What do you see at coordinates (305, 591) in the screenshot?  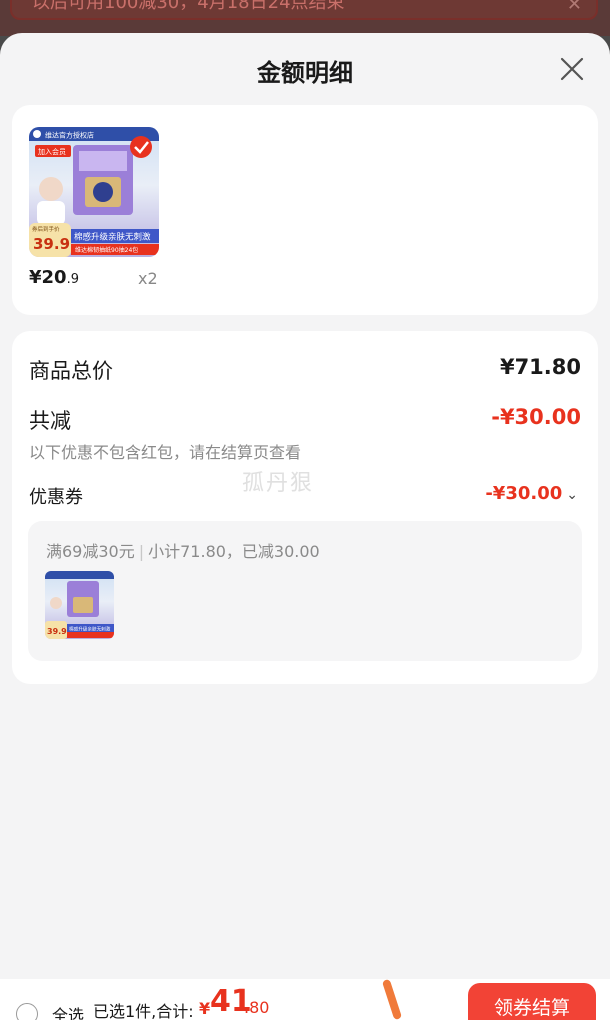 I see `coupon-detail-box: 满69减30元 | 小计71.80，已减30.00 39.9 棉感升级亲肤无刺激` at bounding box center [305, 591].